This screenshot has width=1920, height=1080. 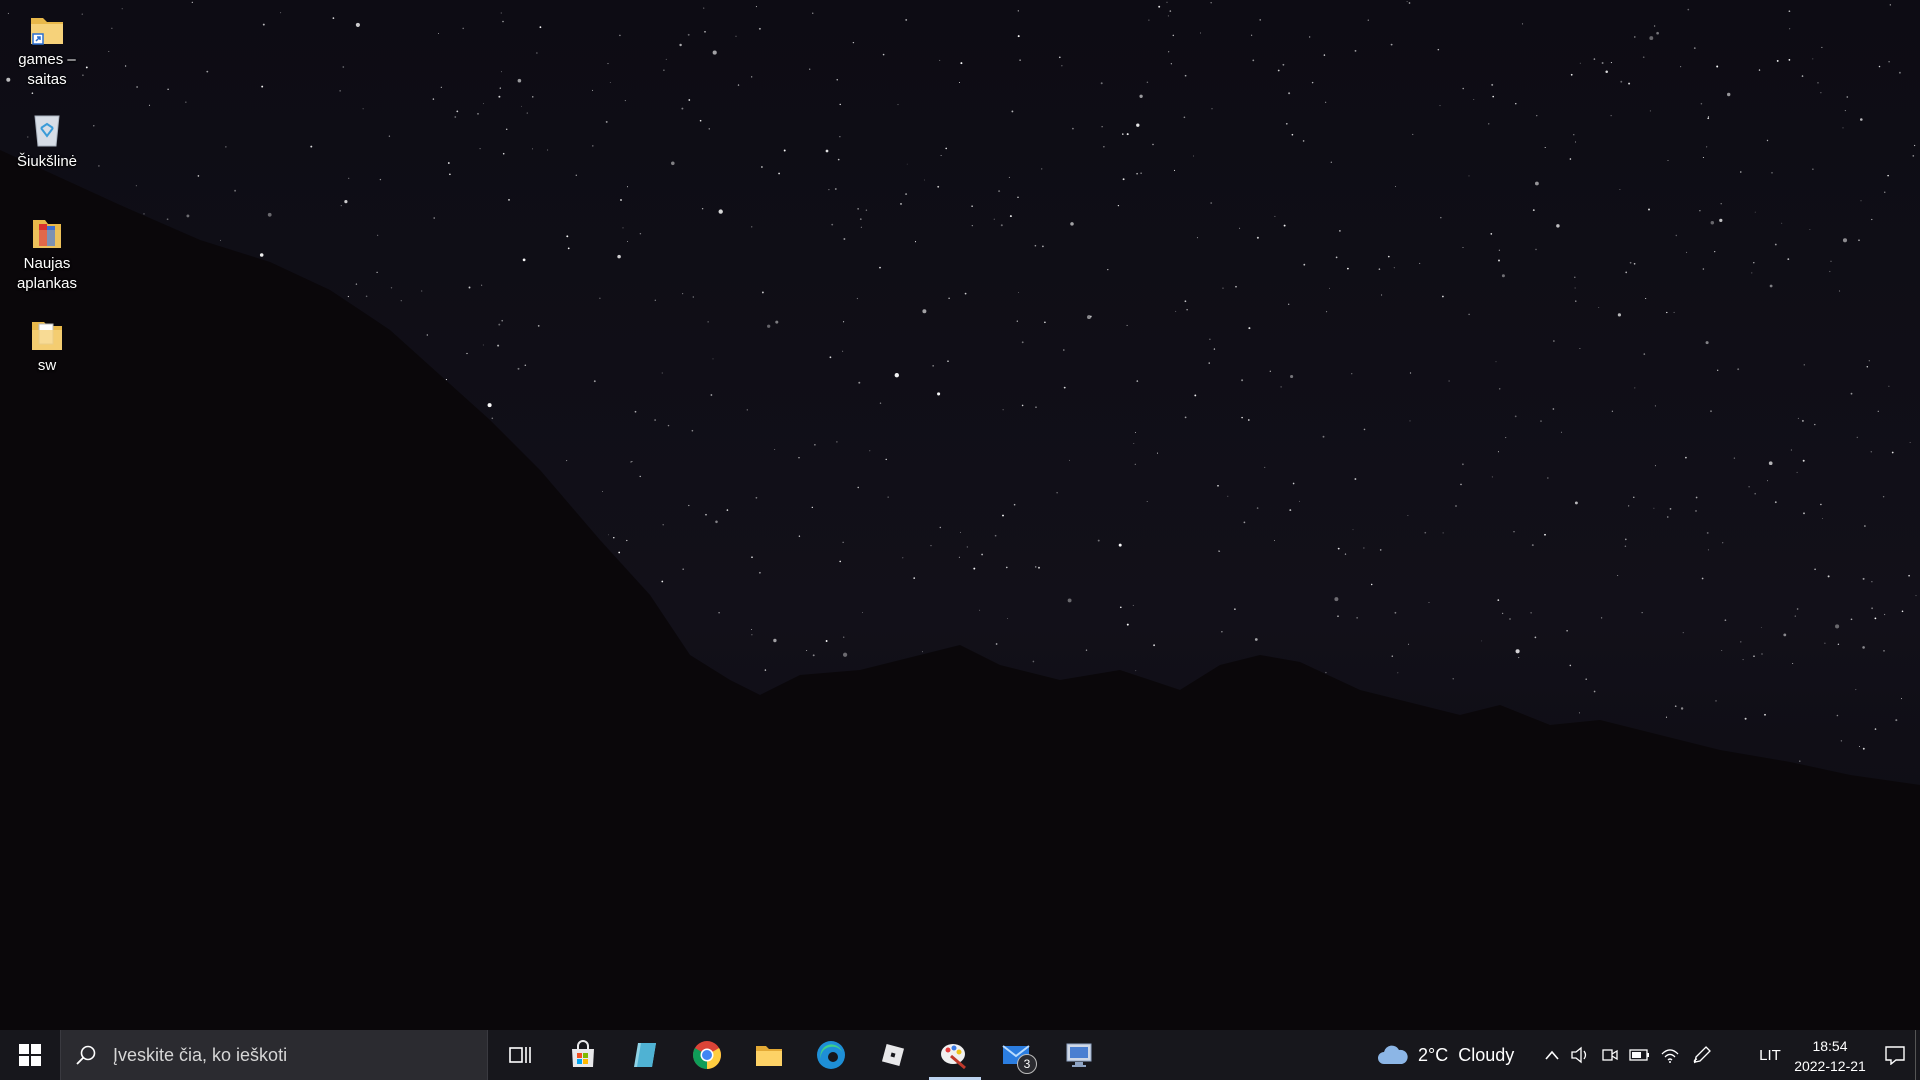 I want to click on show-hidden-icons-button, so click(x=1552, y=1055).